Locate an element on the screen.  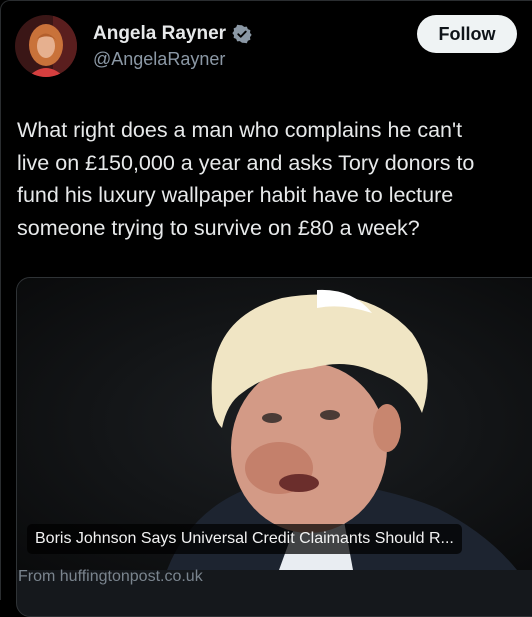
avatar is located at coordinates (46, 46).